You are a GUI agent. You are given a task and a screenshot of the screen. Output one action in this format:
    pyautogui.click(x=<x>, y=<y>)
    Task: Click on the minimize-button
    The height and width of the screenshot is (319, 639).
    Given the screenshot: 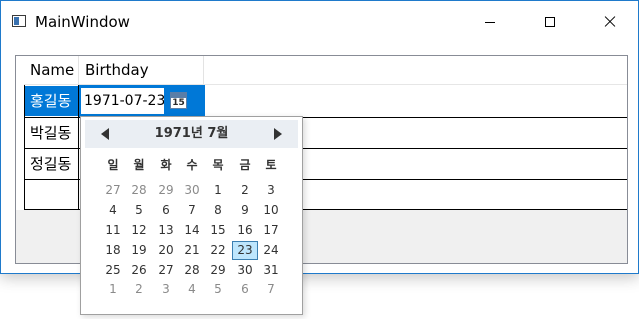 What is the action you would take?
    pyautogui.click(x=490, y=22)
    